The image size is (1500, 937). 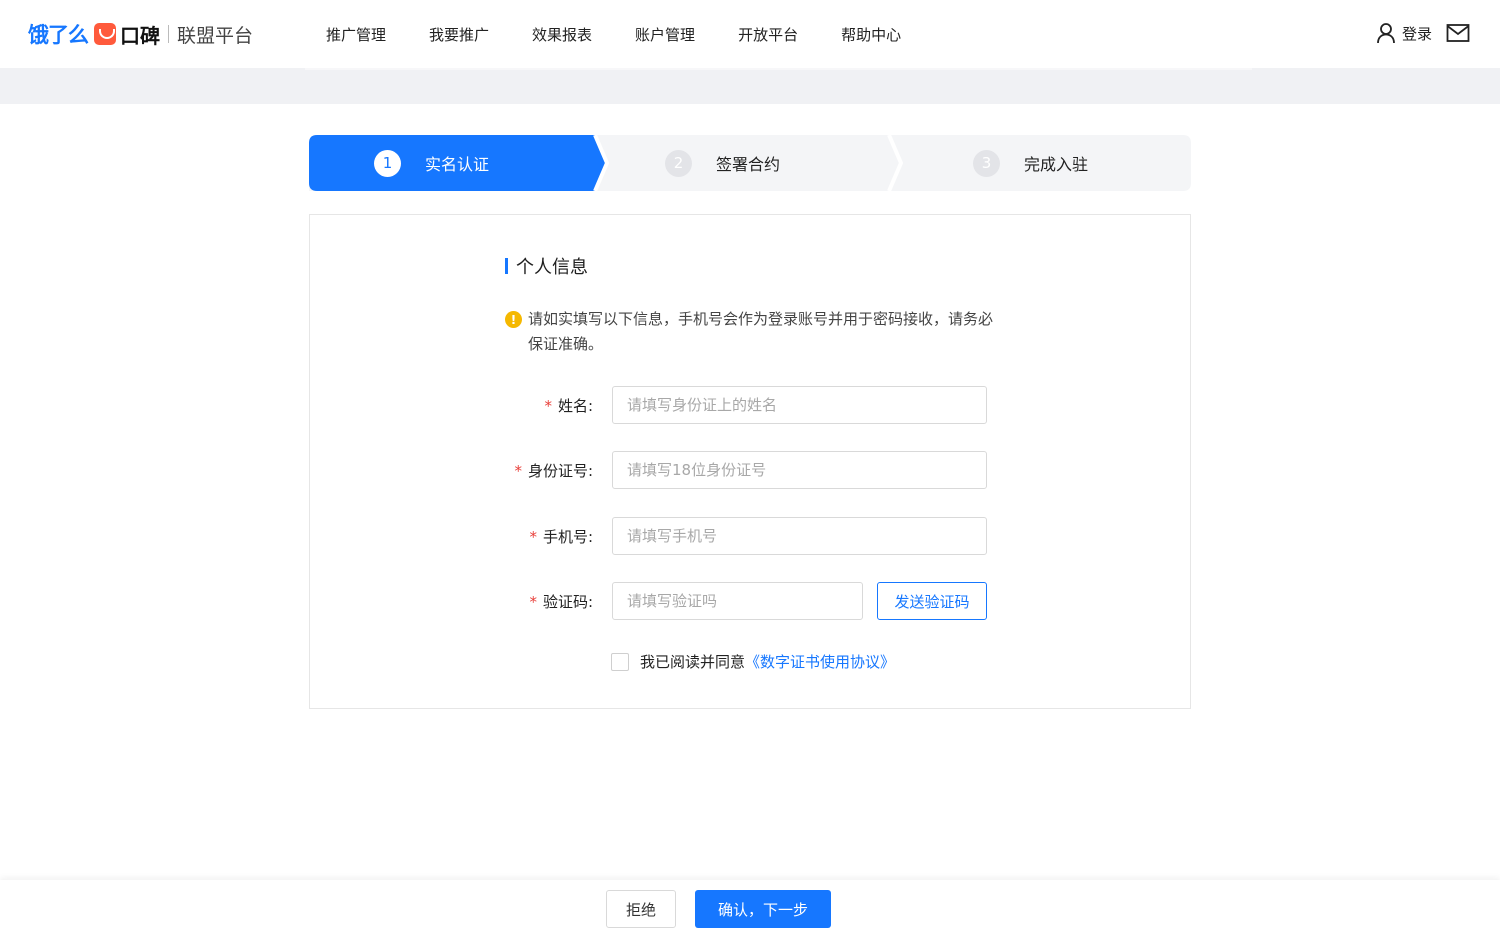 I want to click on phone-label: * 手机号:, so click(x=561, y=536).